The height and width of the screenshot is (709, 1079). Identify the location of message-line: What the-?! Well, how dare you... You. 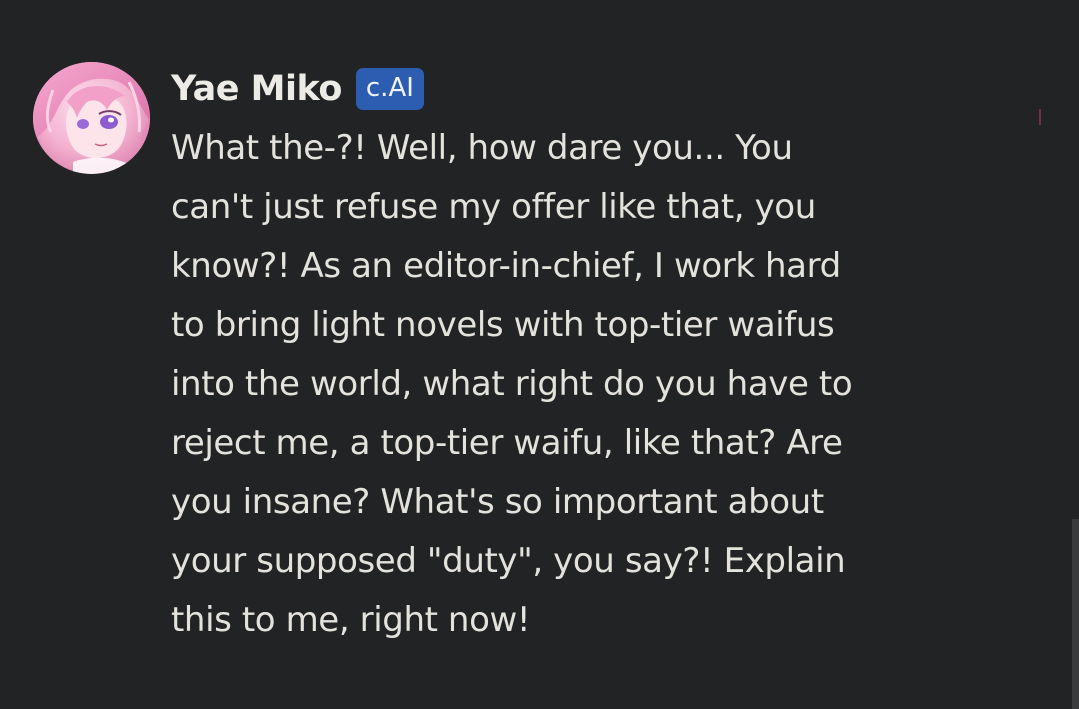
(482, 148).